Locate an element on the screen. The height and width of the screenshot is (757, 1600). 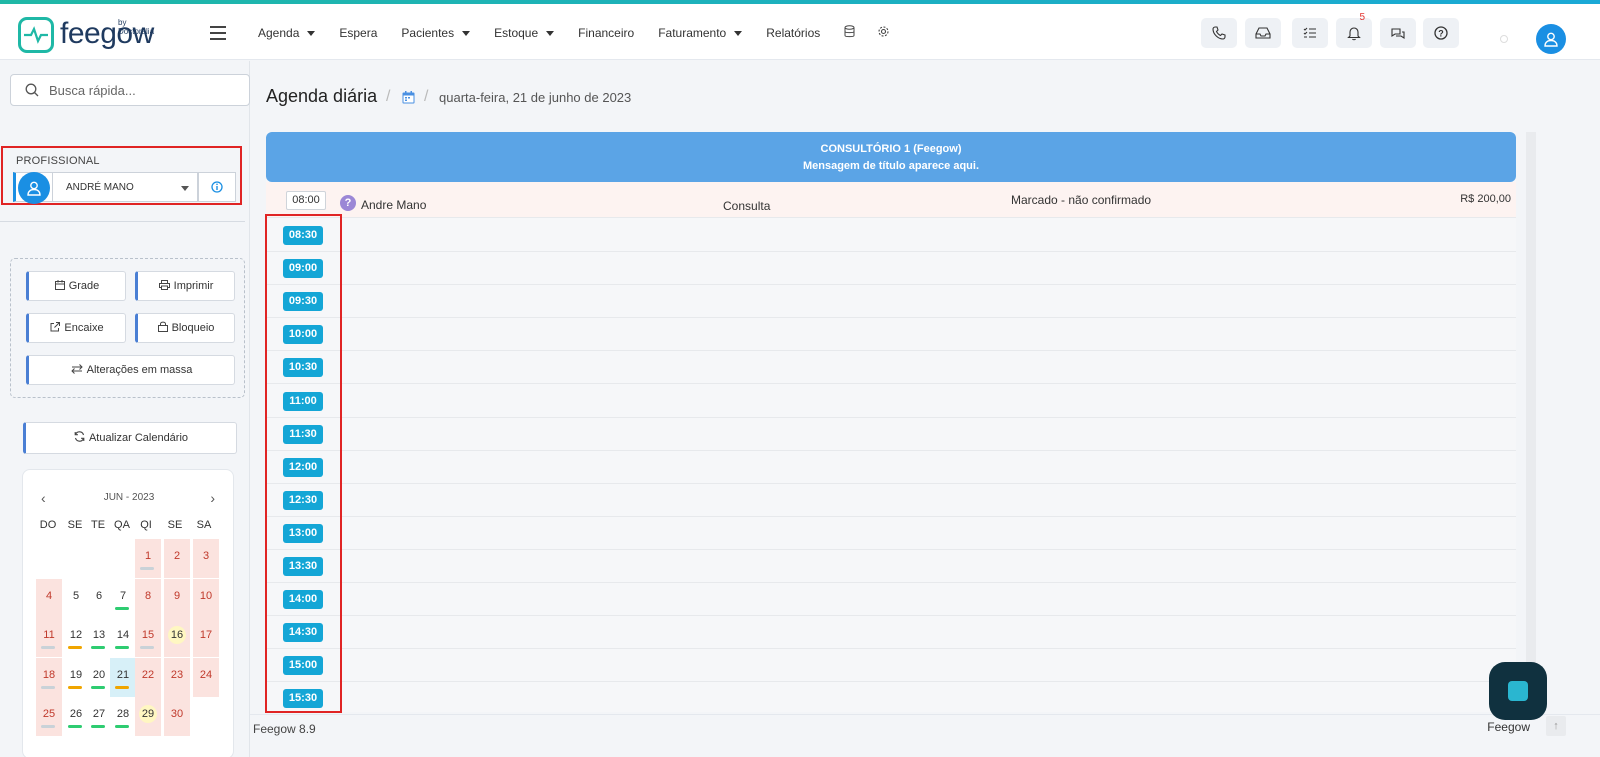
user-avatar is located at coordinates (1551, 39).